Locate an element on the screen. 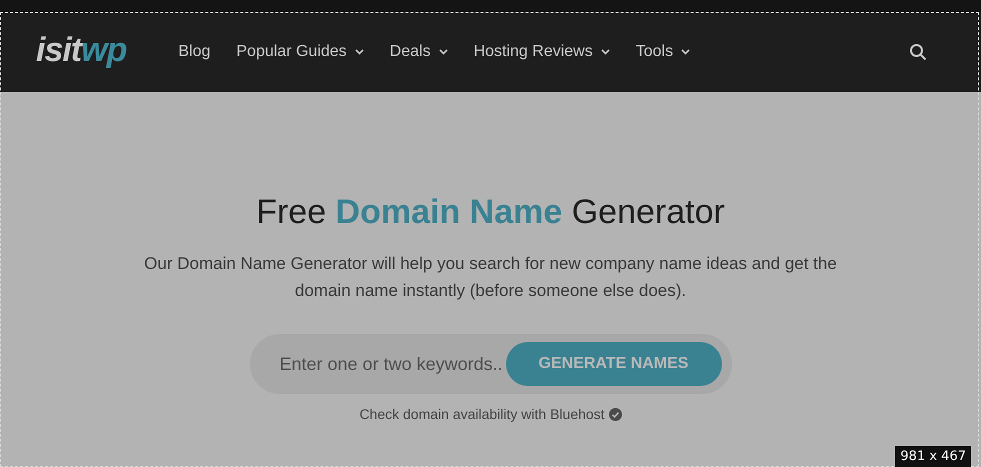 This screenshot has width=981, height=467. description: Our Domain Name Generator will help you search for new company name ideas and get the domain name instantly (before someone else does). is located at coordinates (490, 277).